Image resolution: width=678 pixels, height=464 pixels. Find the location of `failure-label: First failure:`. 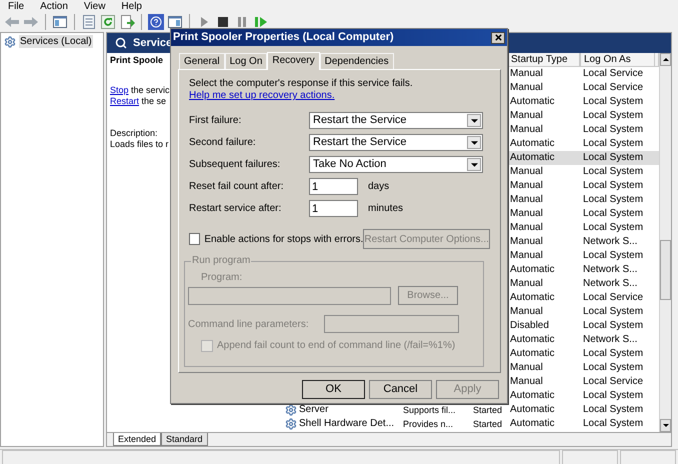

failure-label: First failure: is located at coordinates (215, 121).